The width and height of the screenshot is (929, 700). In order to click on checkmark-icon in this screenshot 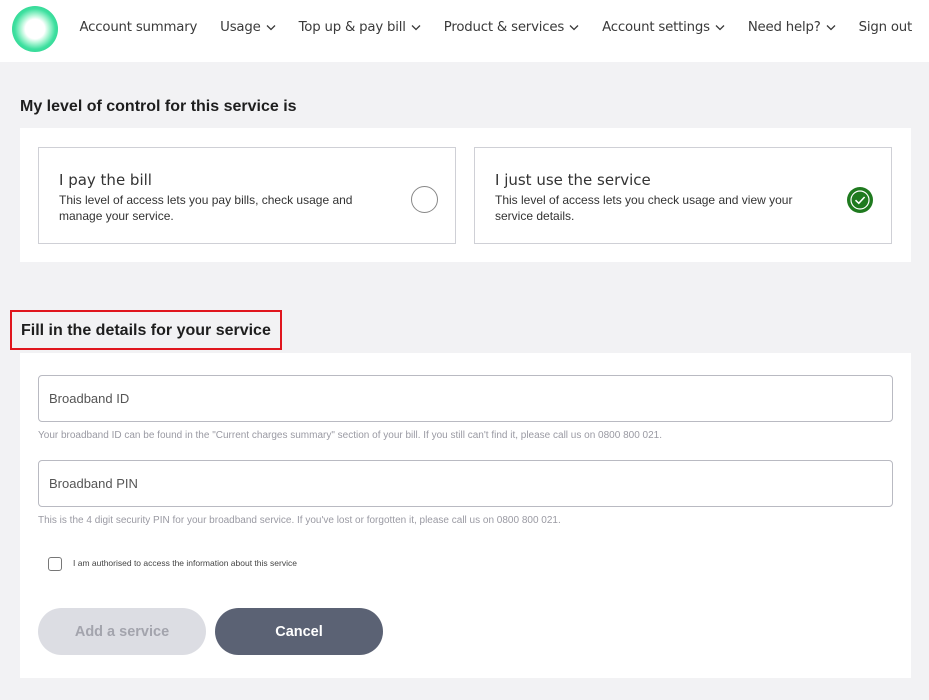, I will do `click(860, 200)`.